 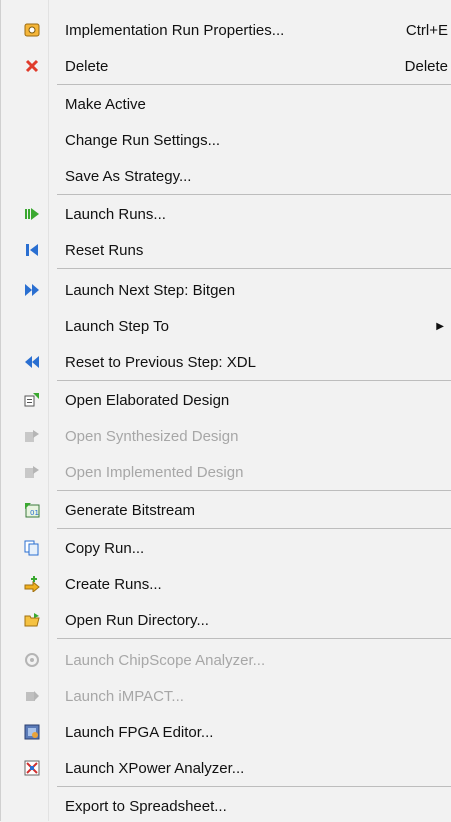 What do you see at coordinates (87, 66) in the screenshot?
I see `menu-item-label: Delete` at bounding box center [87, 66].